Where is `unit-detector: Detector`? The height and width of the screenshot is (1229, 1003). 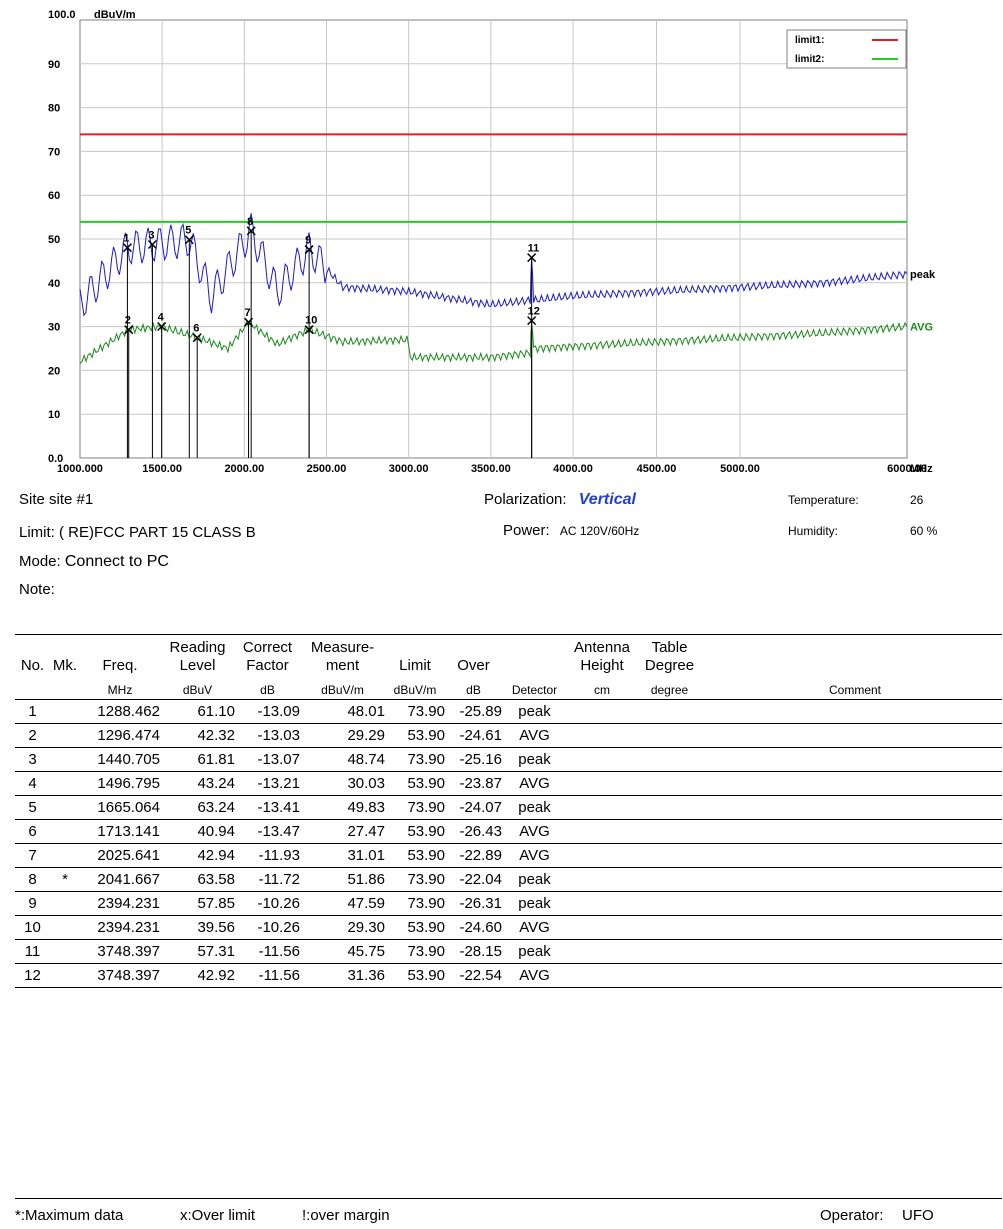 unit-detector: Detector is located at coordinates (534, 687).